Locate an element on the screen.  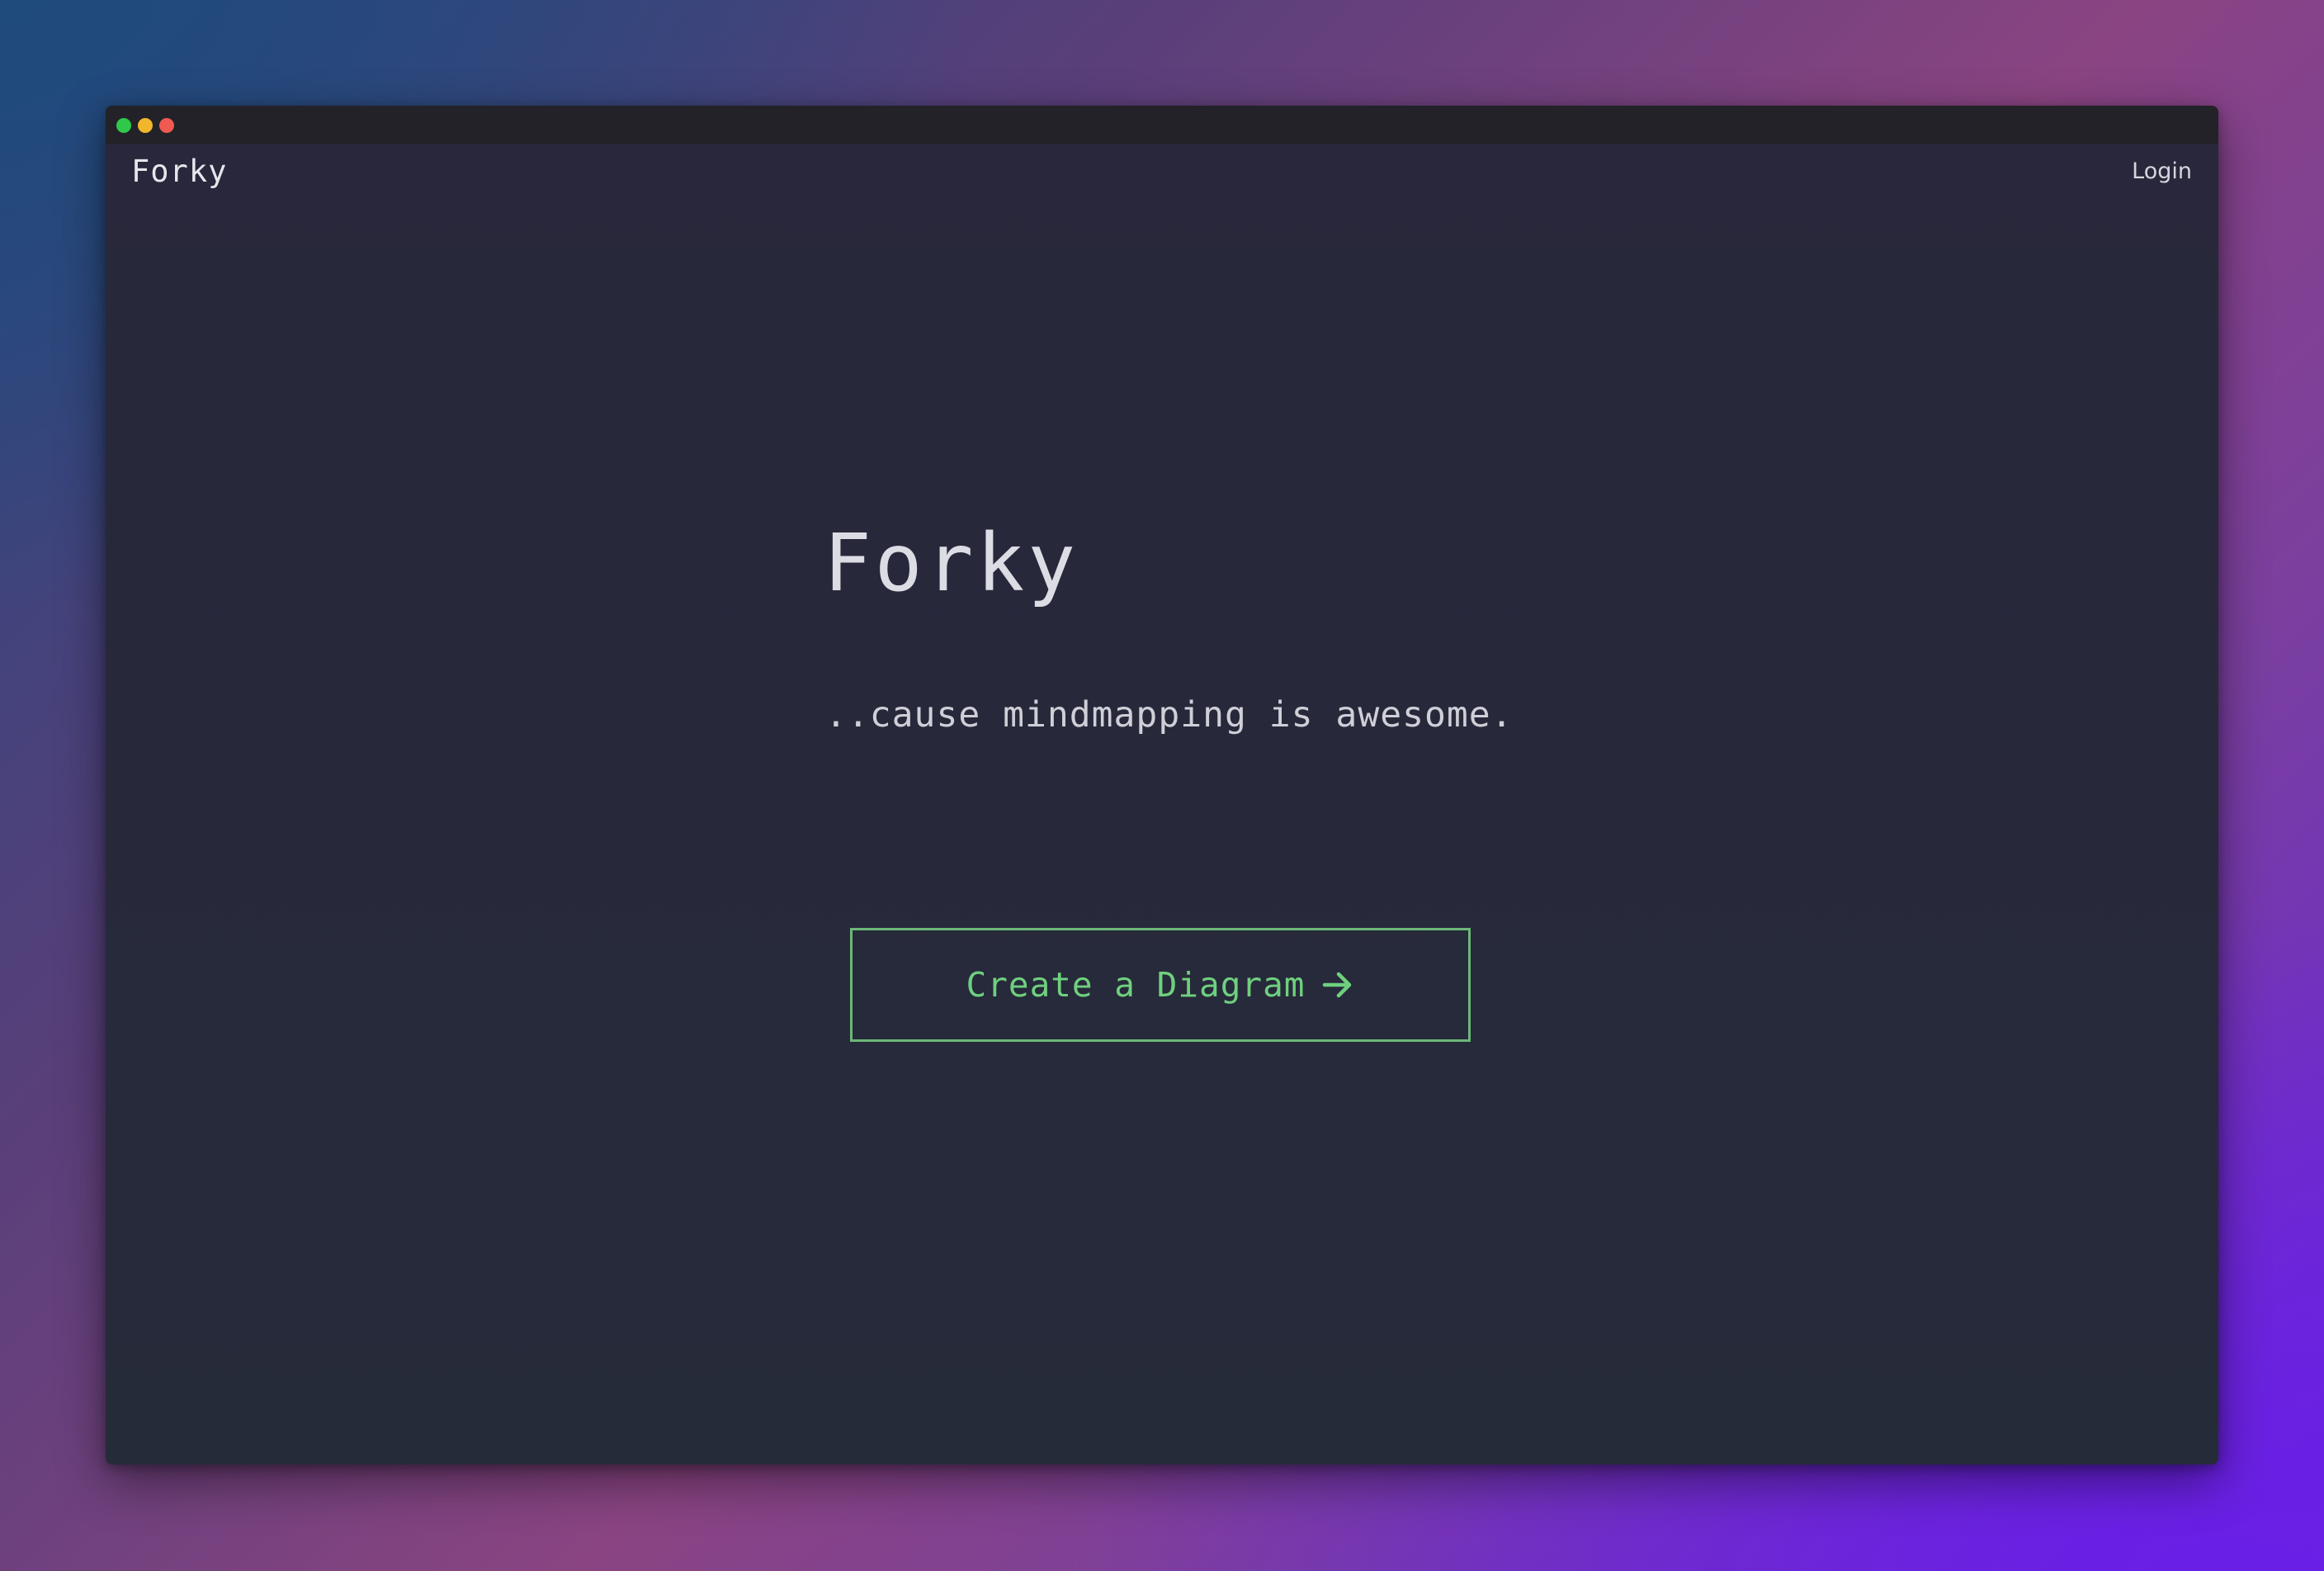
brand-logo: Forky is located at coordinates (179, 171).